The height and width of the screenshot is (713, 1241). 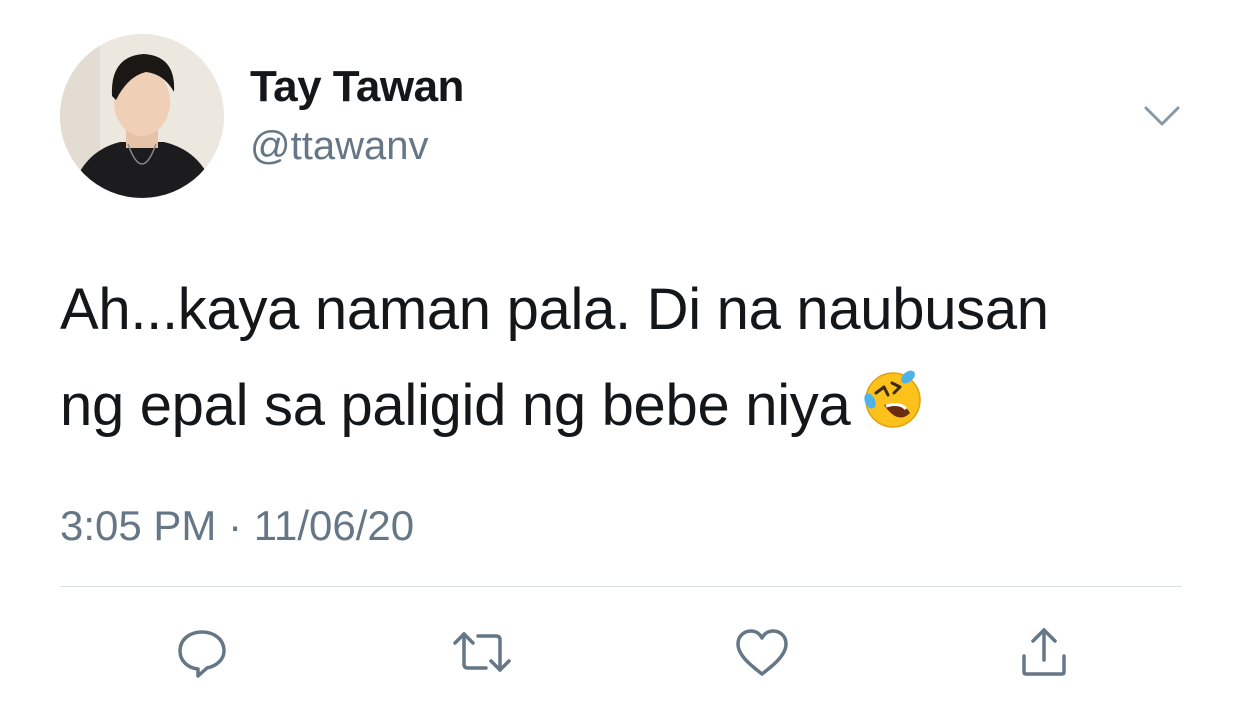 I want to click on retweet-button, so click(x=482, y=652).